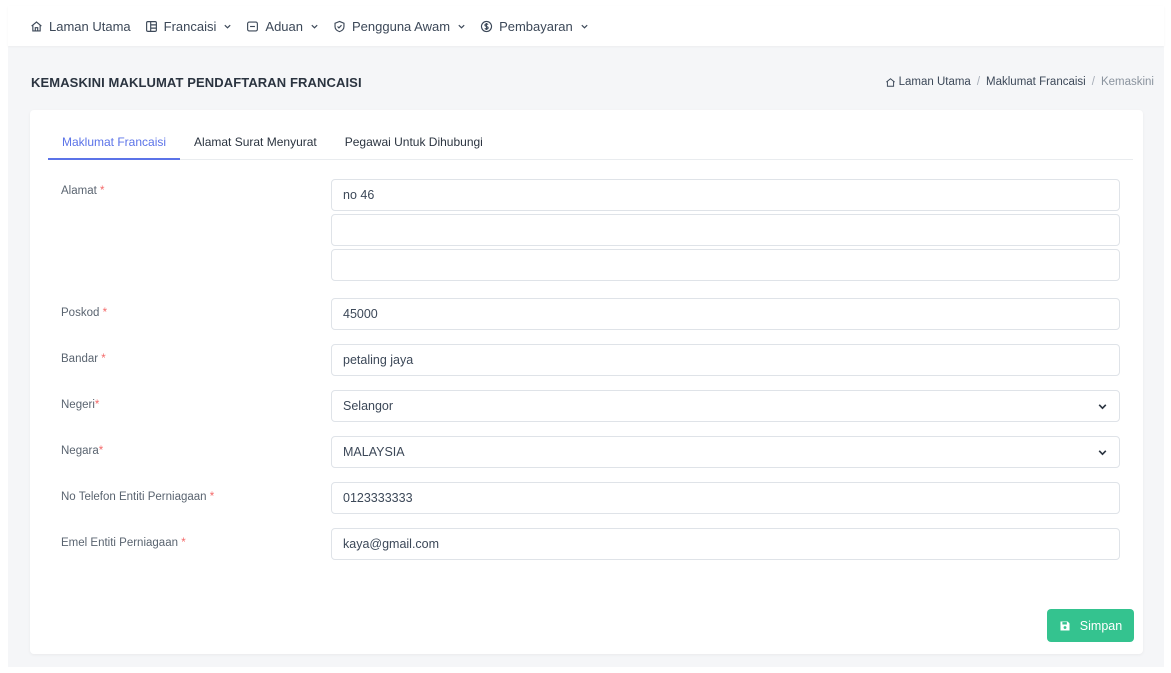  Describe the element at coordinates (83, 359) in the screenshot. I see `bandar-label: Bandar *` at that location.